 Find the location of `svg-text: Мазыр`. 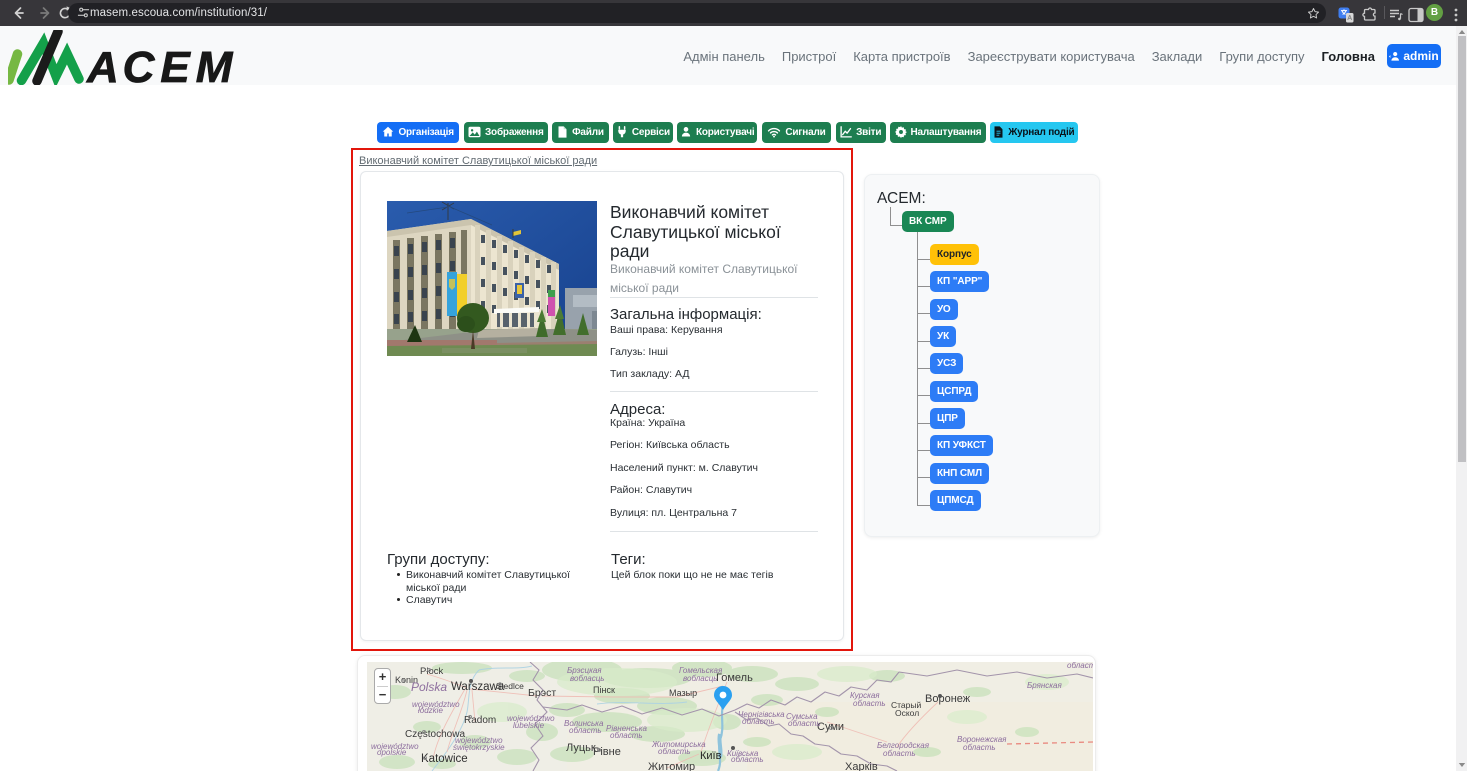

svg-text: Мазыр is located at coordinates (683, 693).